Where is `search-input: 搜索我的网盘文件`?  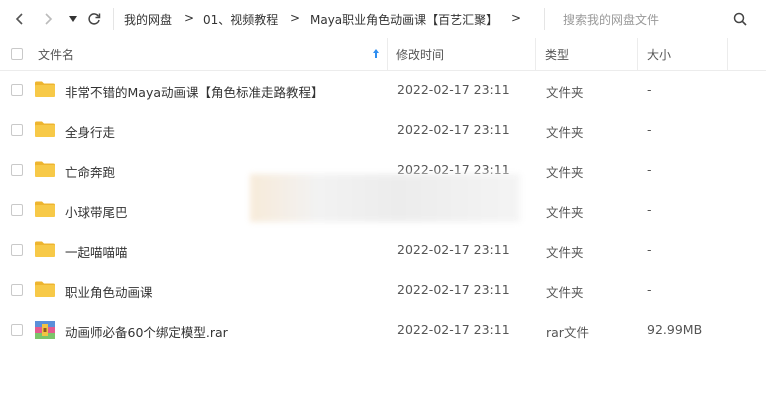
search-input: 搜索我的网盘文件 is located at coordinates (611, 19).